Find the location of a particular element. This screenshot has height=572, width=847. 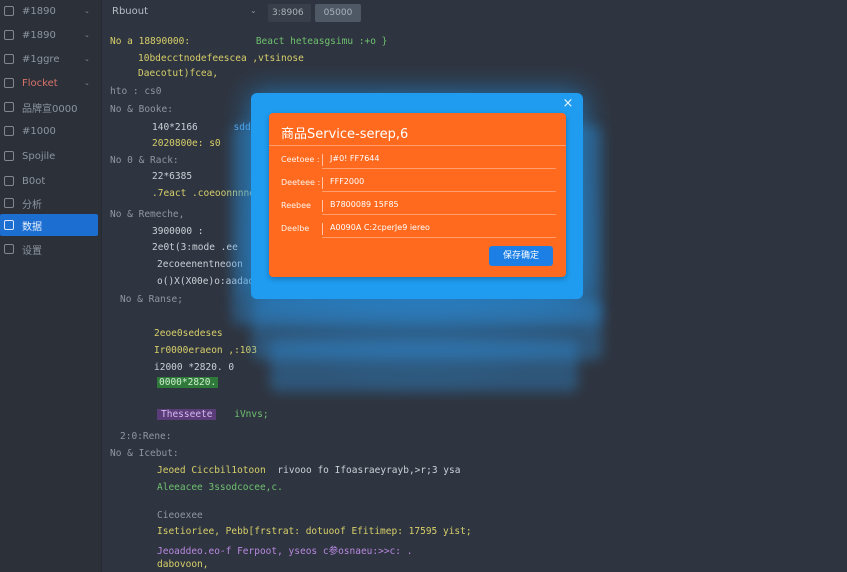

form-row: Ceetoee : J#0! FF7644 is located at coordinates (417, 160).